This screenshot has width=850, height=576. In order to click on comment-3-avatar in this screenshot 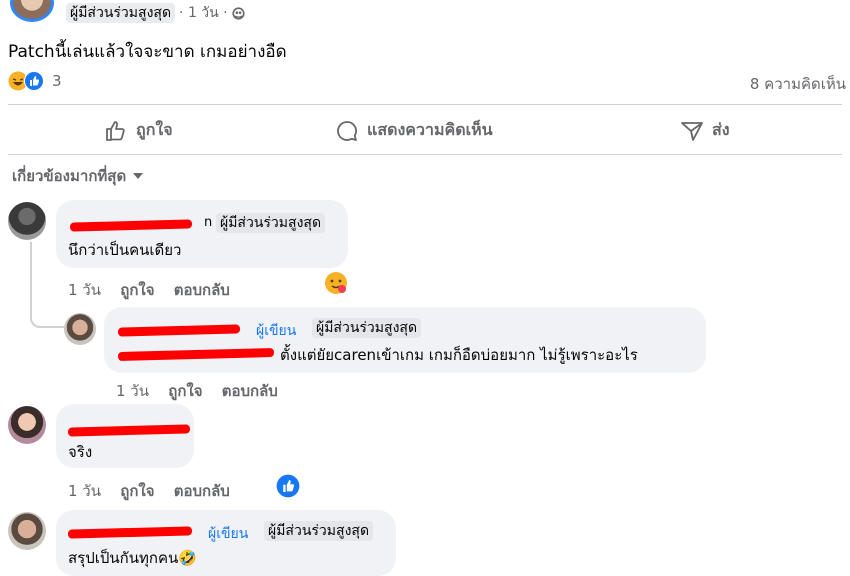, I will do `click(27, 425)`.